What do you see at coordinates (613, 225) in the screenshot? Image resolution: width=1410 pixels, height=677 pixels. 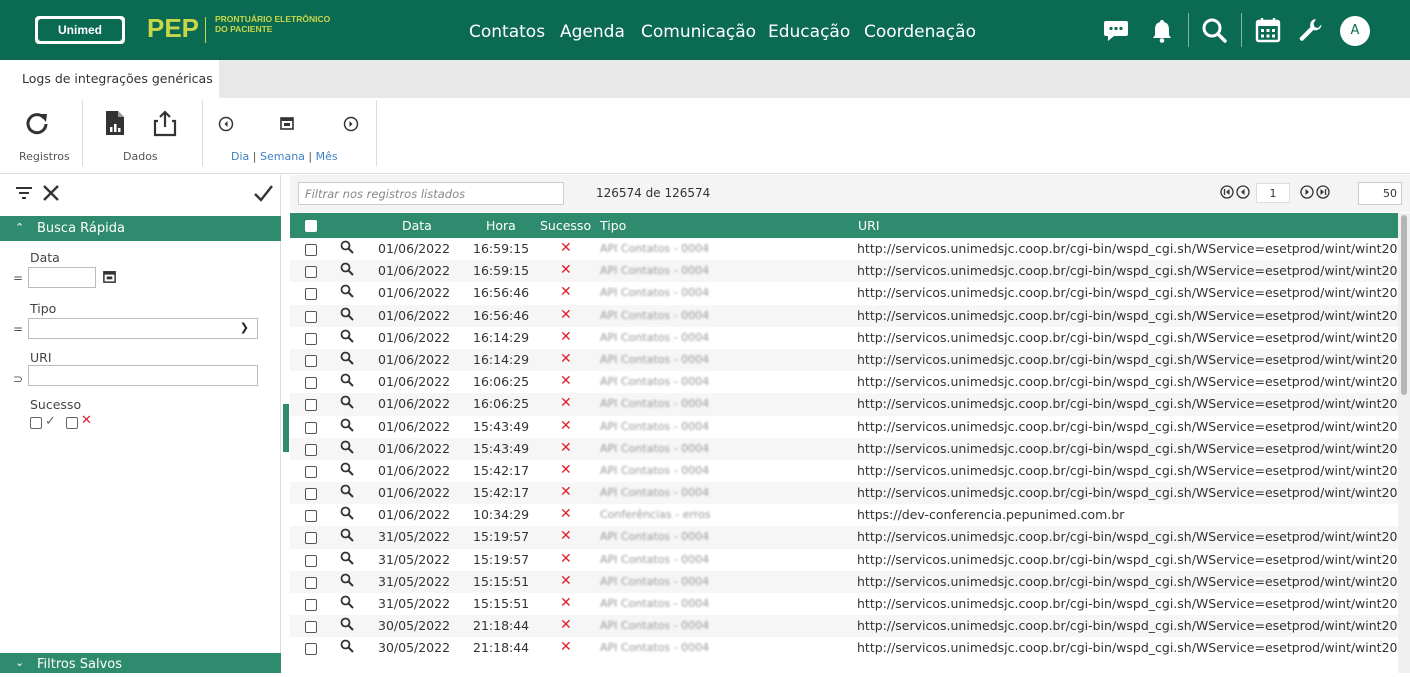 I see `column-header-tipo: Tipo` at bounding box center [613, 225].